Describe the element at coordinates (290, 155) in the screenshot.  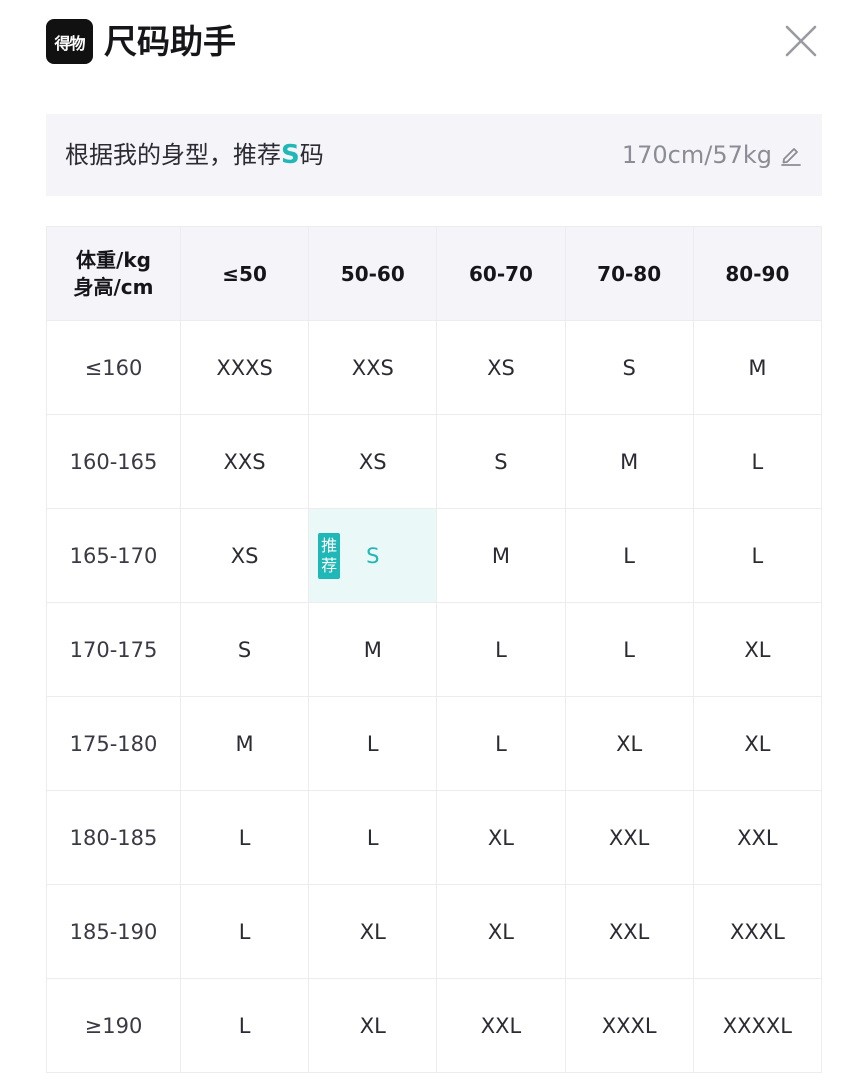
I see `recommended-size: S` at that location.